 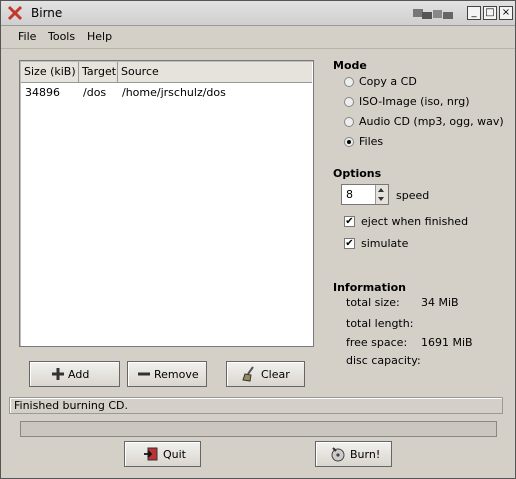 What do you see at coordinates (413, 195) in the screenshot?
I see `speed-label: speed` at bounding box center [413, 195].